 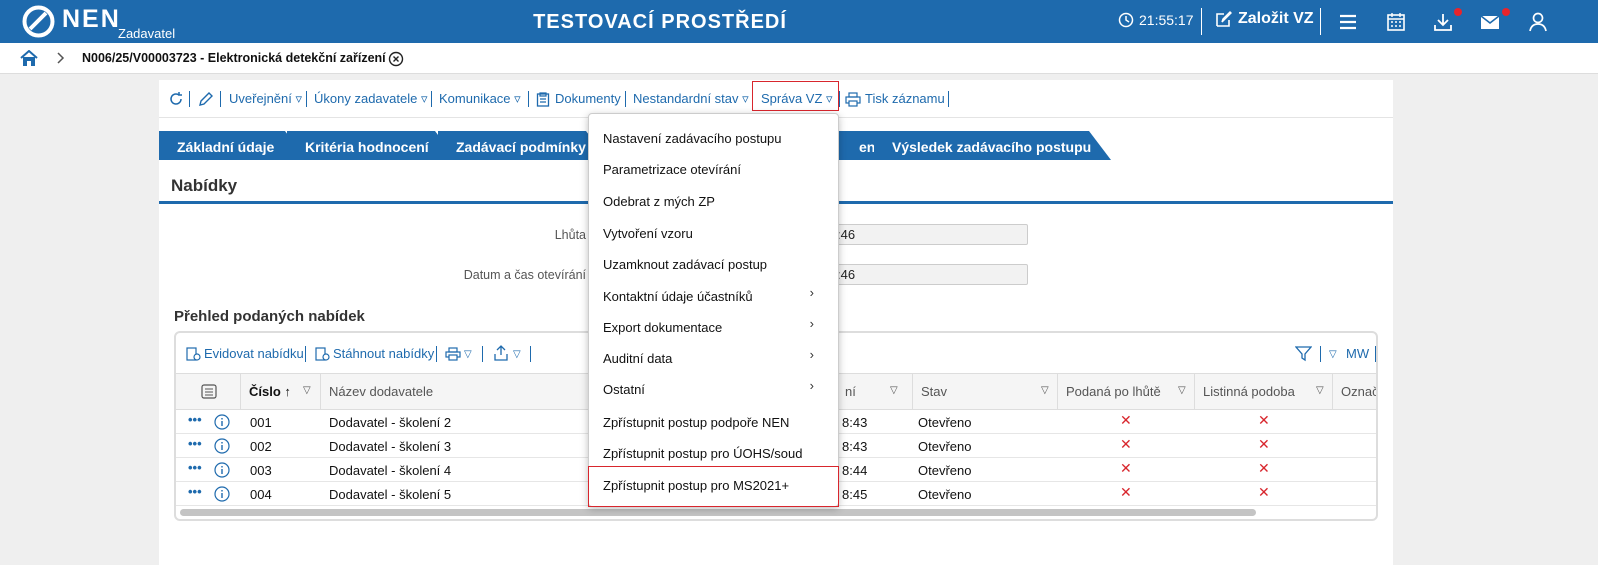 What do you see at coordinates (233, 145) in the screenshot?
I see `tab-zakladni-udaje: Základní údaje` at bounding box center [233, 145].